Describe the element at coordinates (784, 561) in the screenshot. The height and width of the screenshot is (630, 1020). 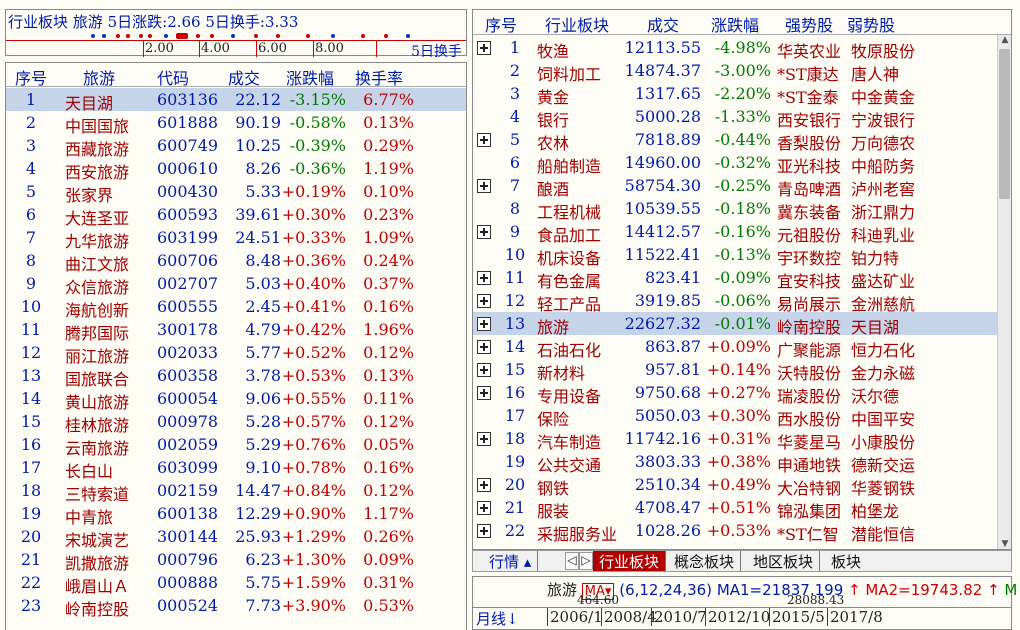
I see `tab-region-sector: 地区板块` at that location.